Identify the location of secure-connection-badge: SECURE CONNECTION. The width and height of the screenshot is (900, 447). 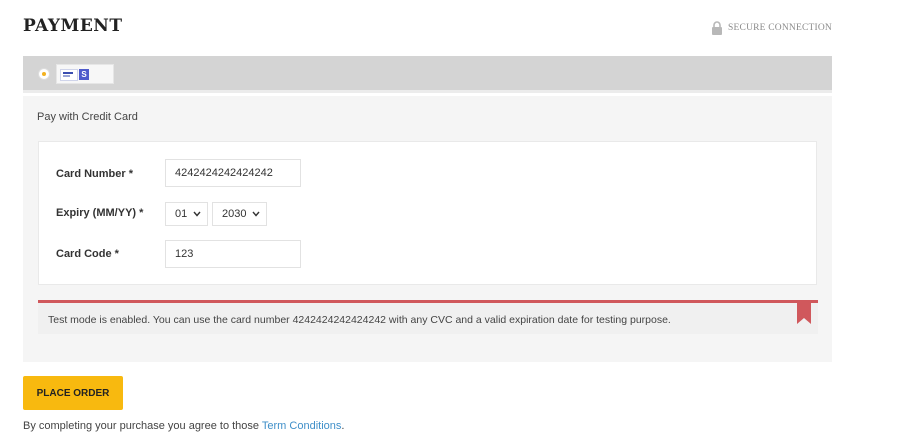
(771, 28).